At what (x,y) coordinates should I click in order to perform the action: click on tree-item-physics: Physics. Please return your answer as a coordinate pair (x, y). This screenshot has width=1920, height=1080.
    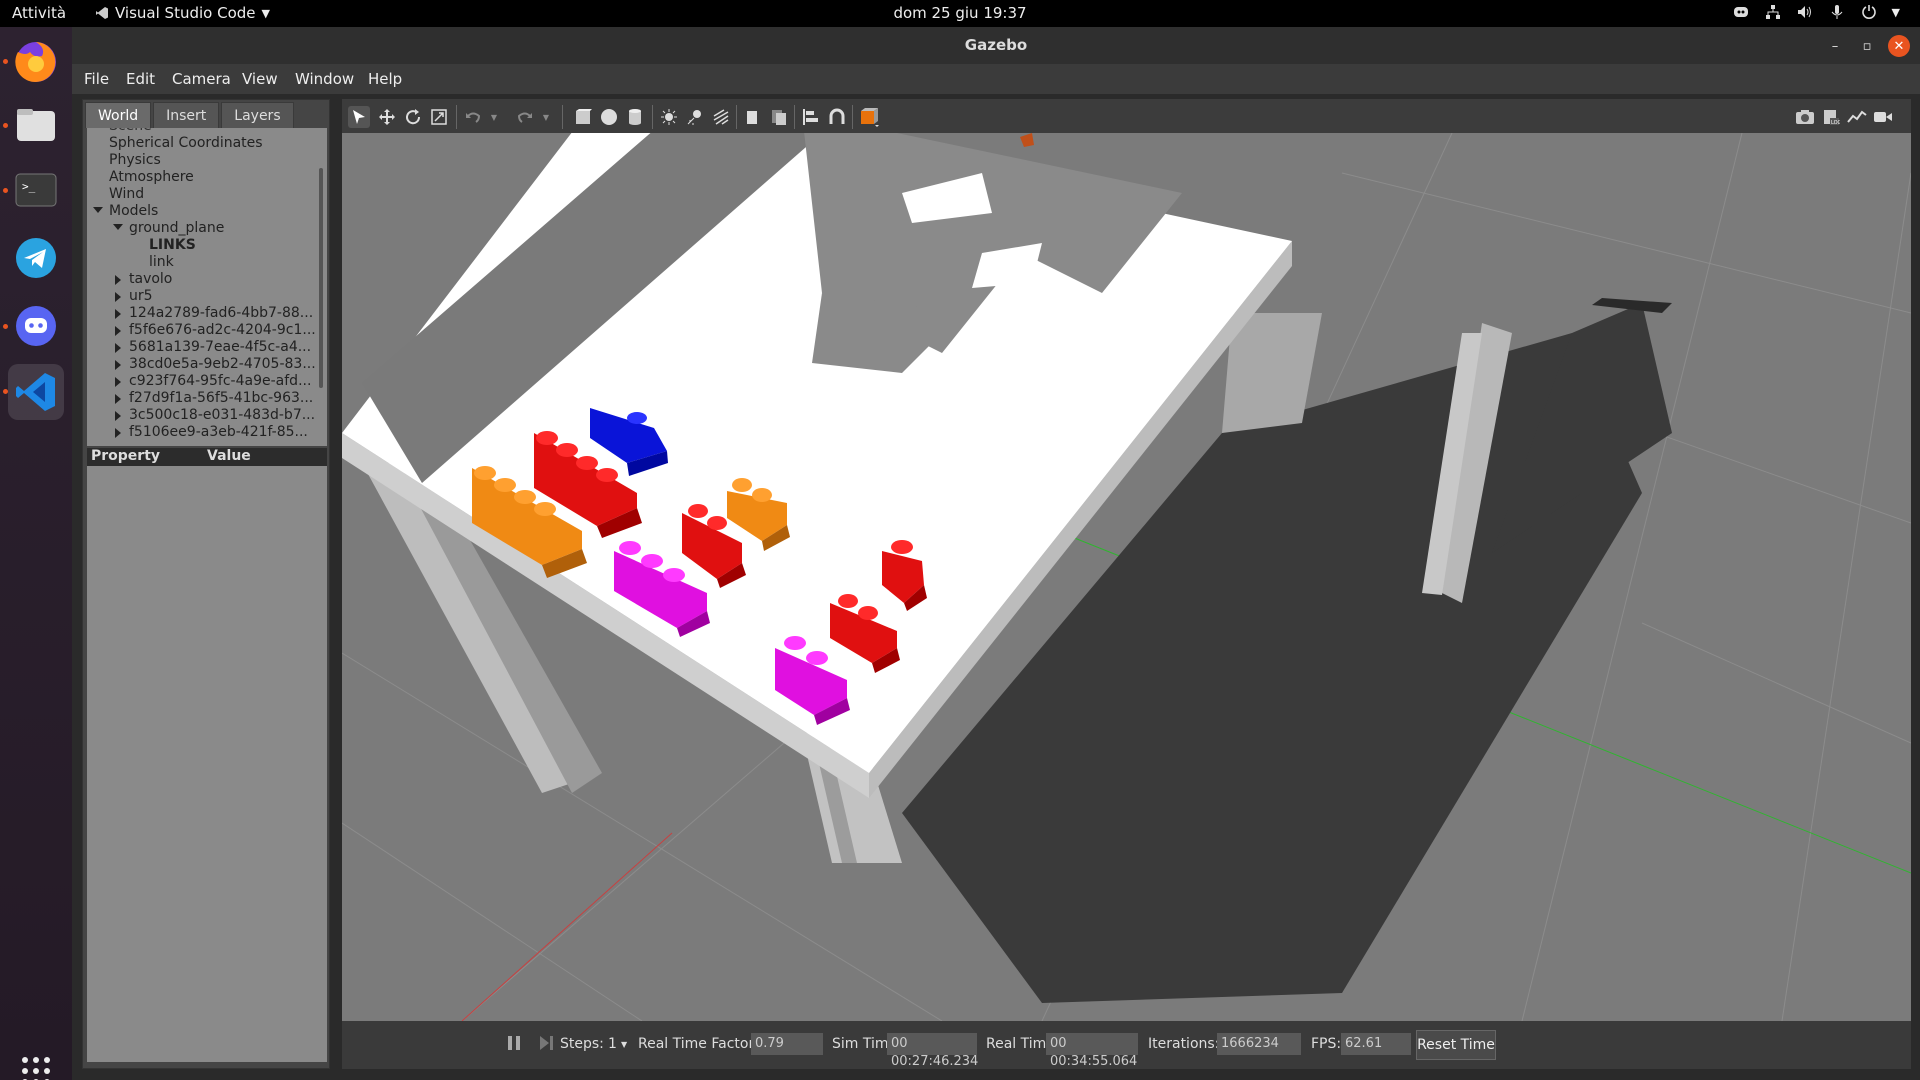
    Looking at the image, I should click on (135, 160).